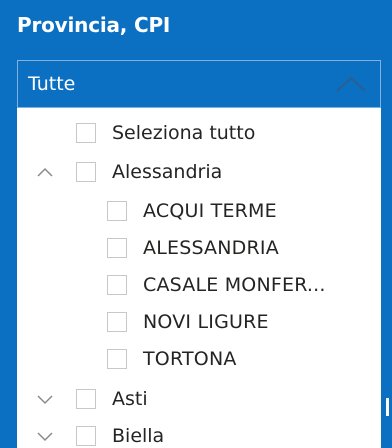 The width and height of the screenshot is (392, 448). What do you see at coordinates (190, 358) in the screenshot?
I see `item-label: TORTONA` at bounding box center [190, 358].